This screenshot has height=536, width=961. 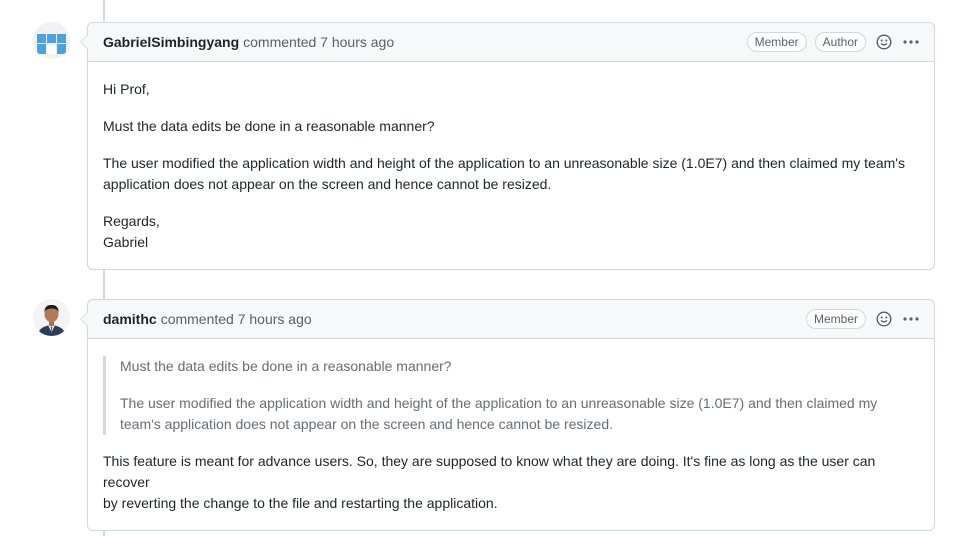 I want to click on user-photo-avatar-icon, so click(x=51, y=317).